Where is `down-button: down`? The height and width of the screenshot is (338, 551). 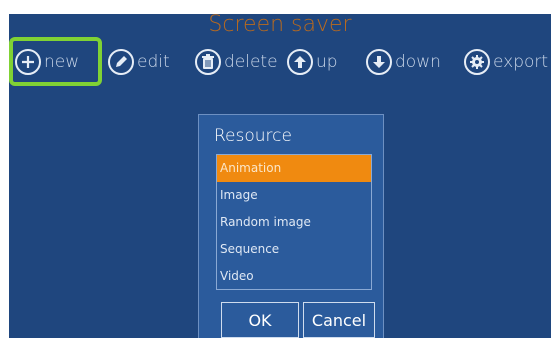 down-button: down is located at coordinates (403, 62).